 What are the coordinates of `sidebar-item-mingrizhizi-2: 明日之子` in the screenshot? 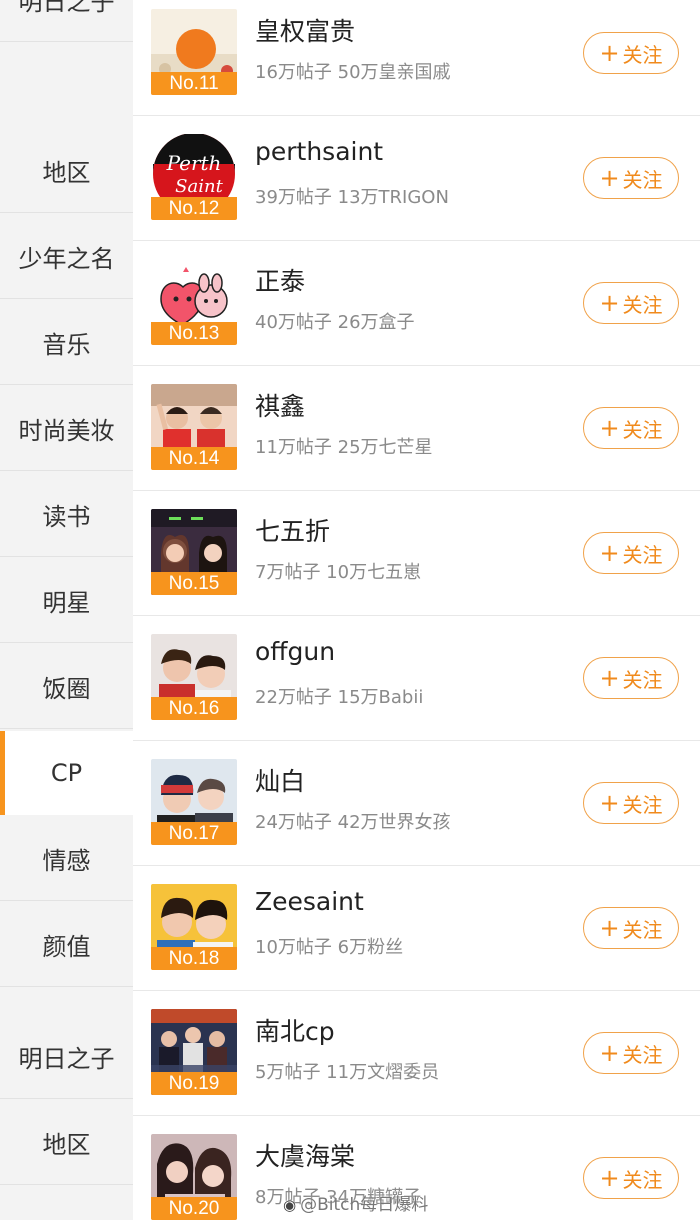 It's located at (66, 1057).